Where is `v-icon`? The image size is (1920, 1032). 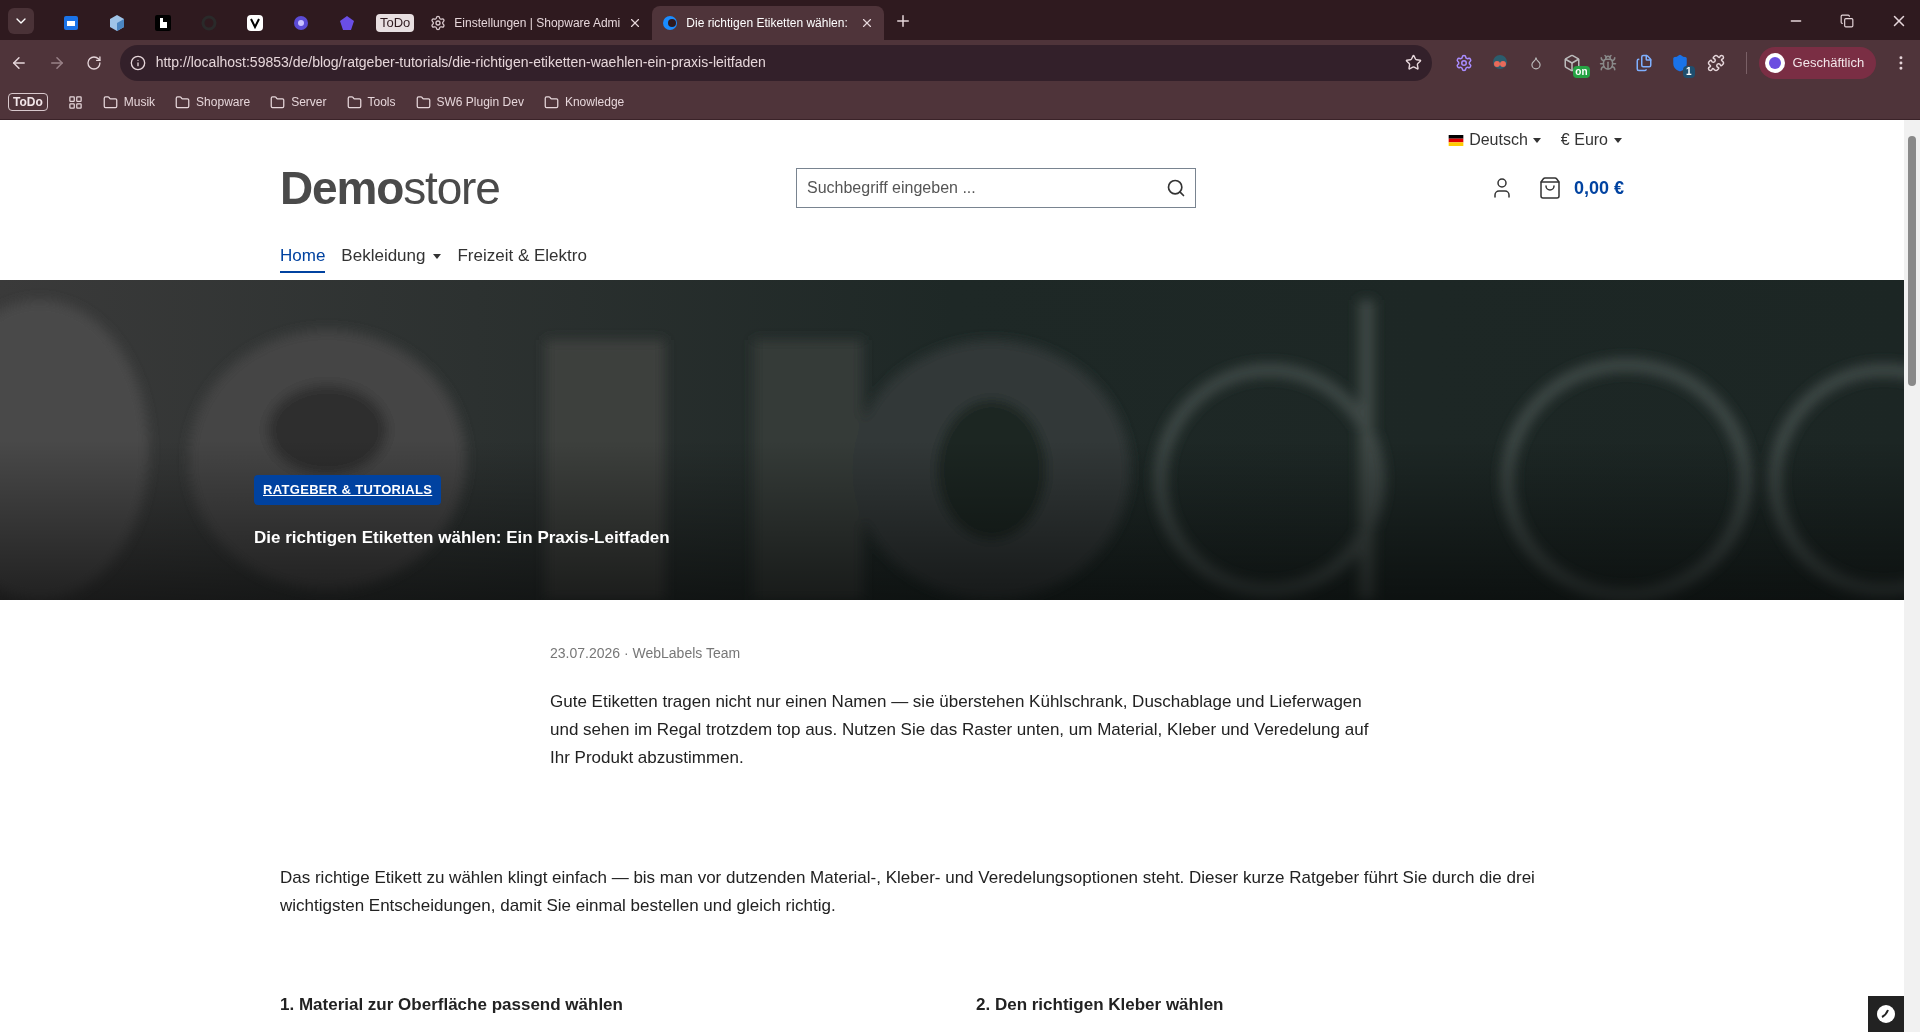
v-icon is located at coordinates (255, 23).